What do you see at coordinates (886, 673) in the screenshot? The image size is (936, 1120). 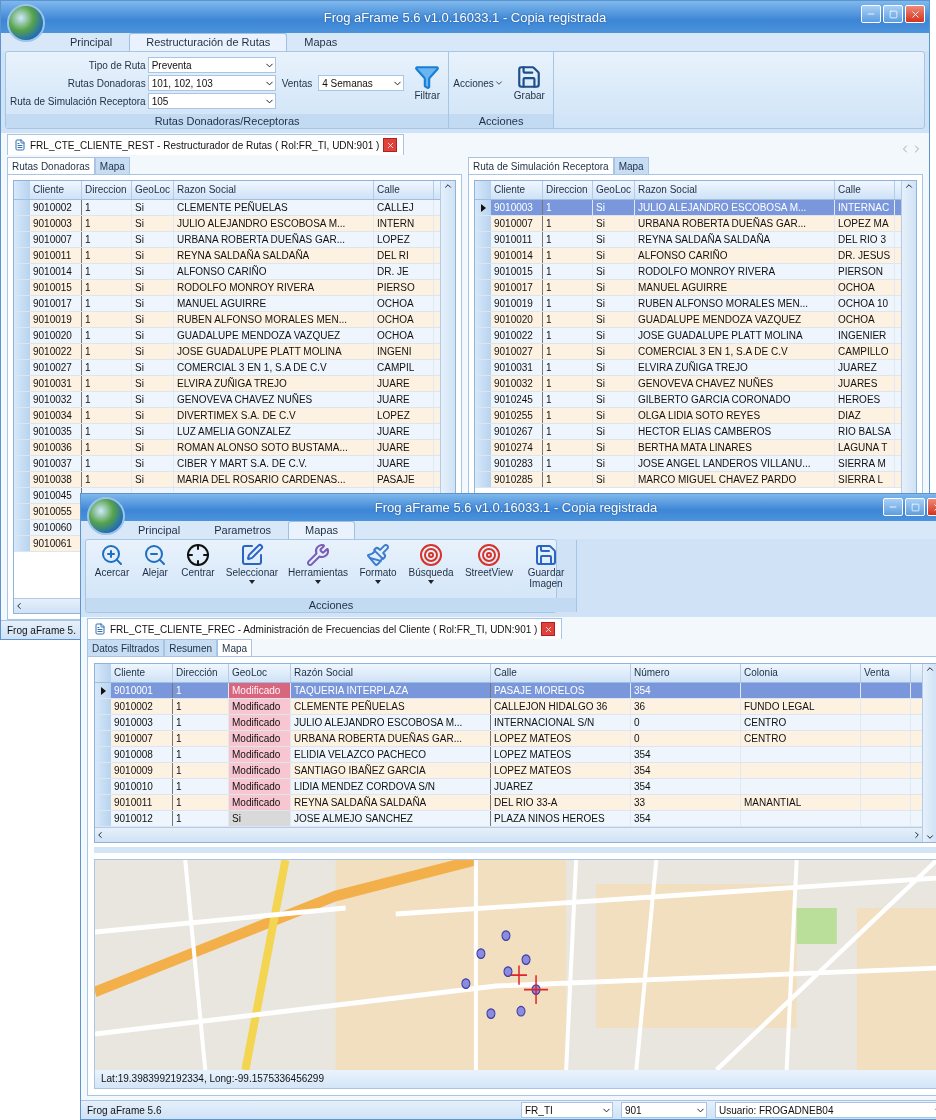 I see `column-header: Venta` at bounding box center [886, 673].